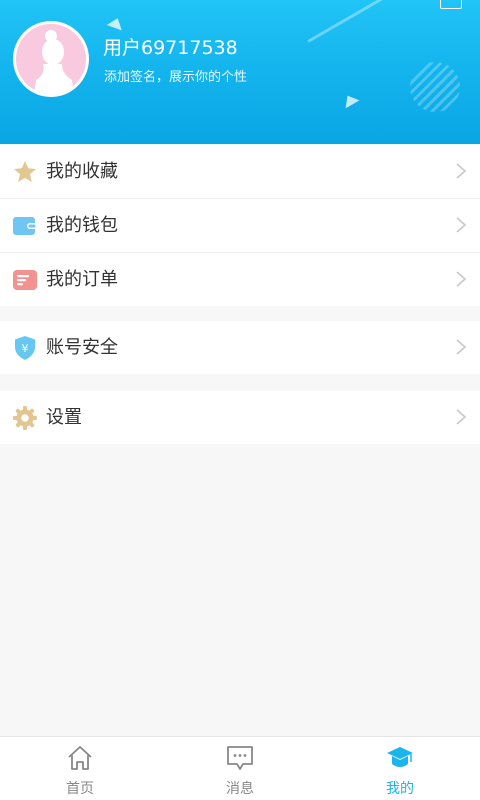  Describe the element at coordinates (175, 75) in the screenshot. I see `signature: 添加签名，展示你的个性` at that location.